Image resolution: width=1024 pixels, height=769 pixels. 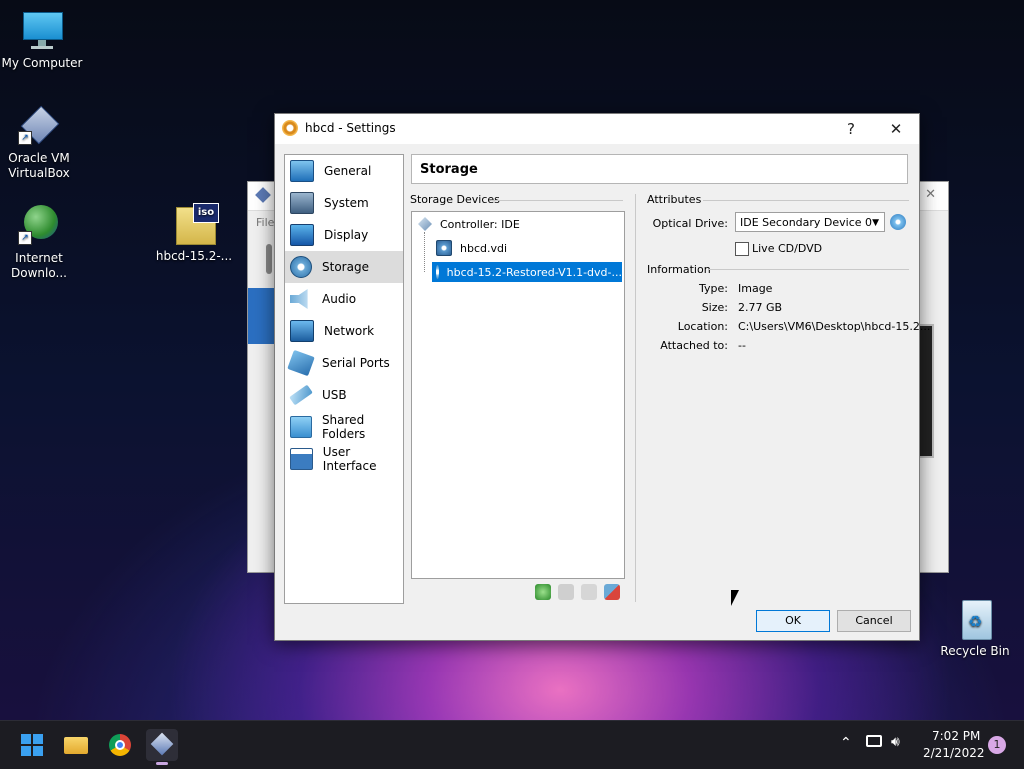 What do you see at coordinates (437, 272) in the screenshot?
I see `optical-disc-icon` at bounding box center [437, 272].